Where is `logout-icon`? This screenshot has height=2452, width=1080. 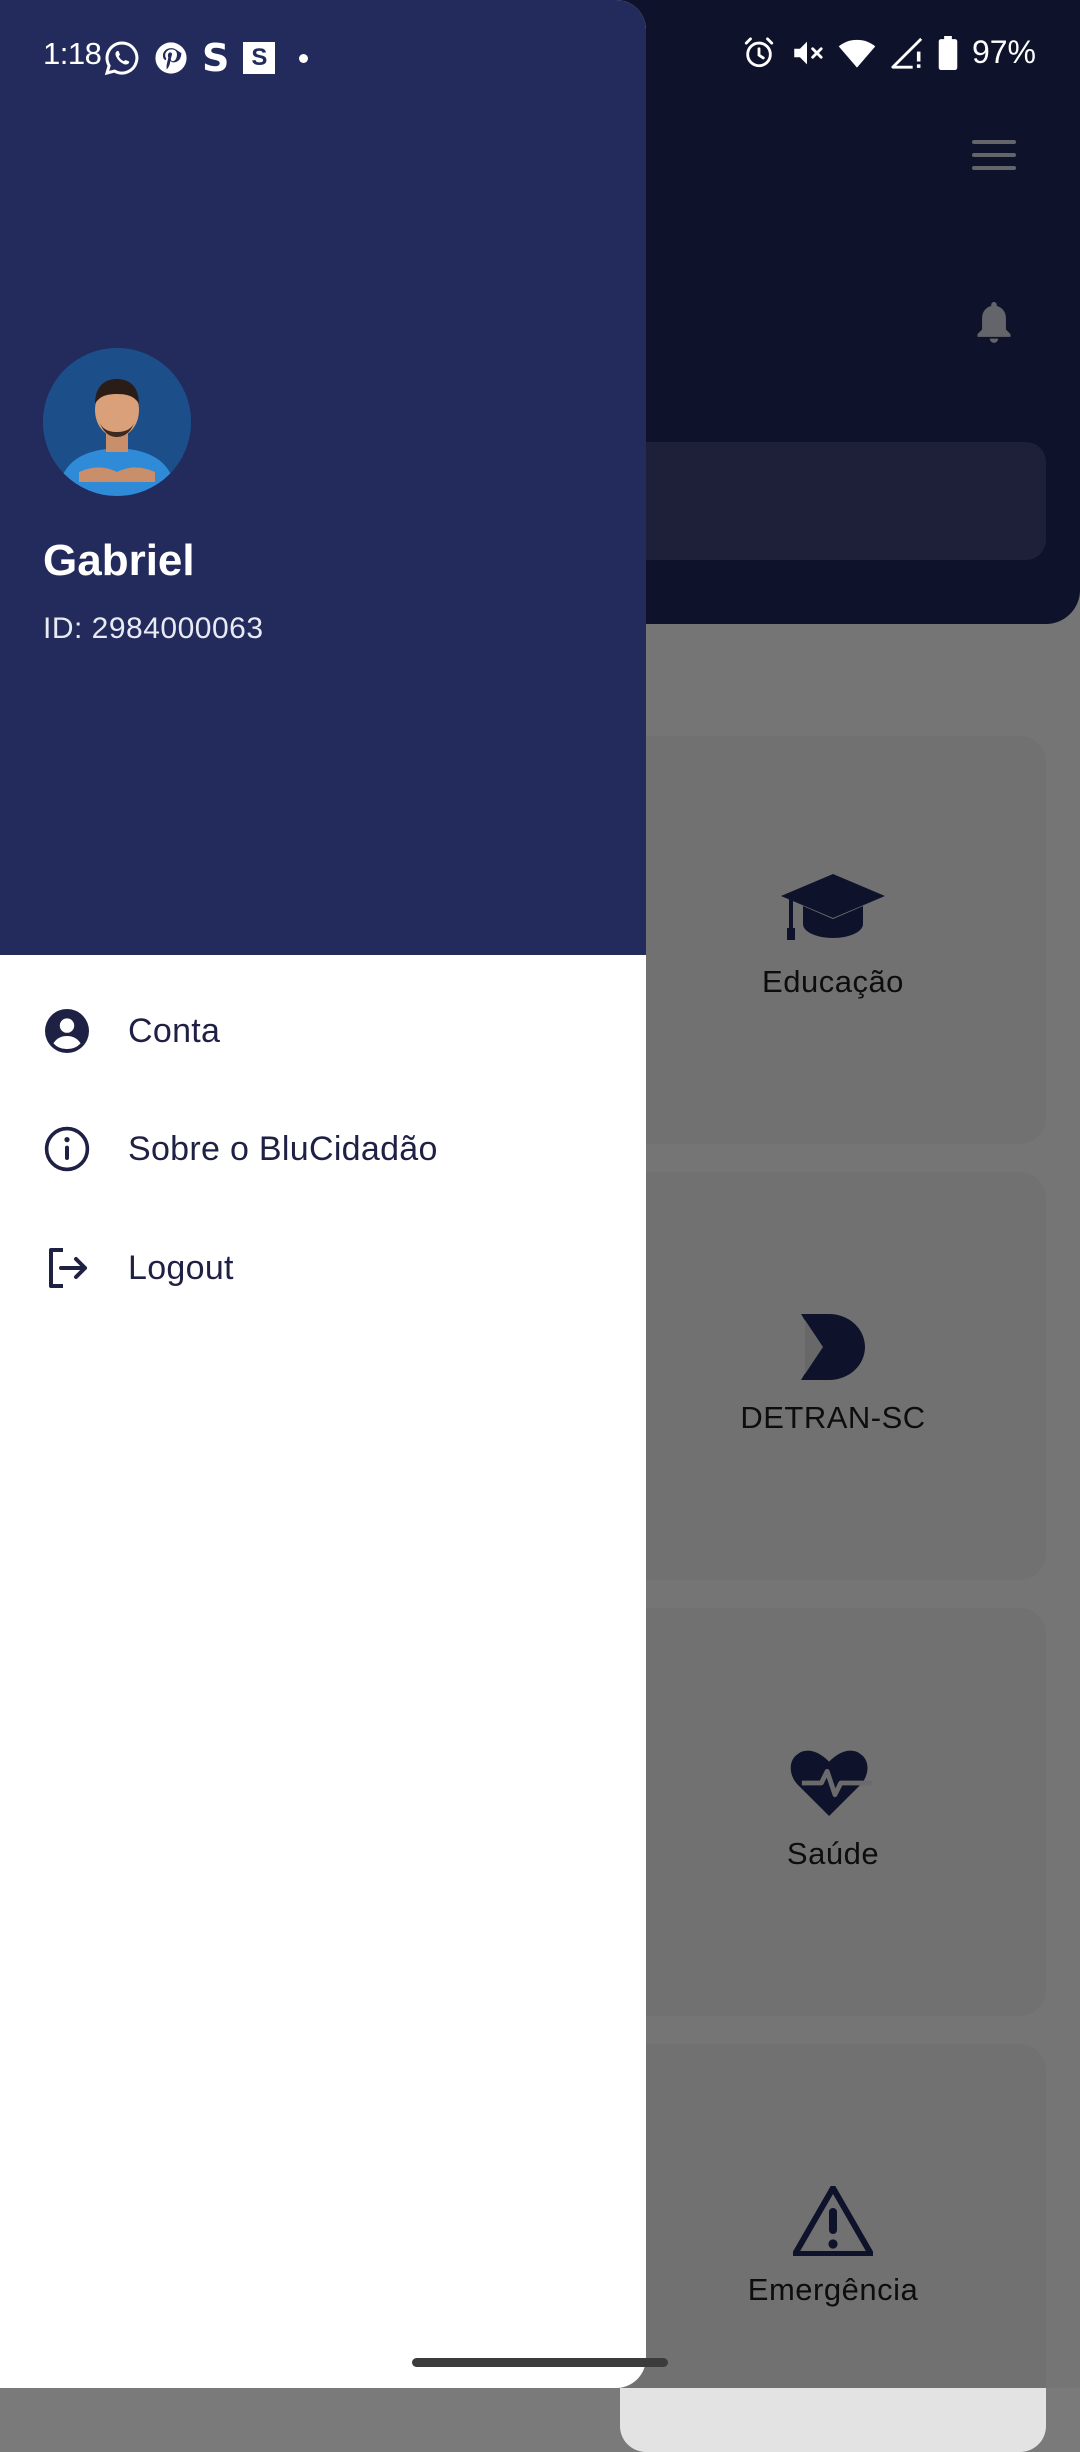
logout-icon is located at coordinates (68, 1268).